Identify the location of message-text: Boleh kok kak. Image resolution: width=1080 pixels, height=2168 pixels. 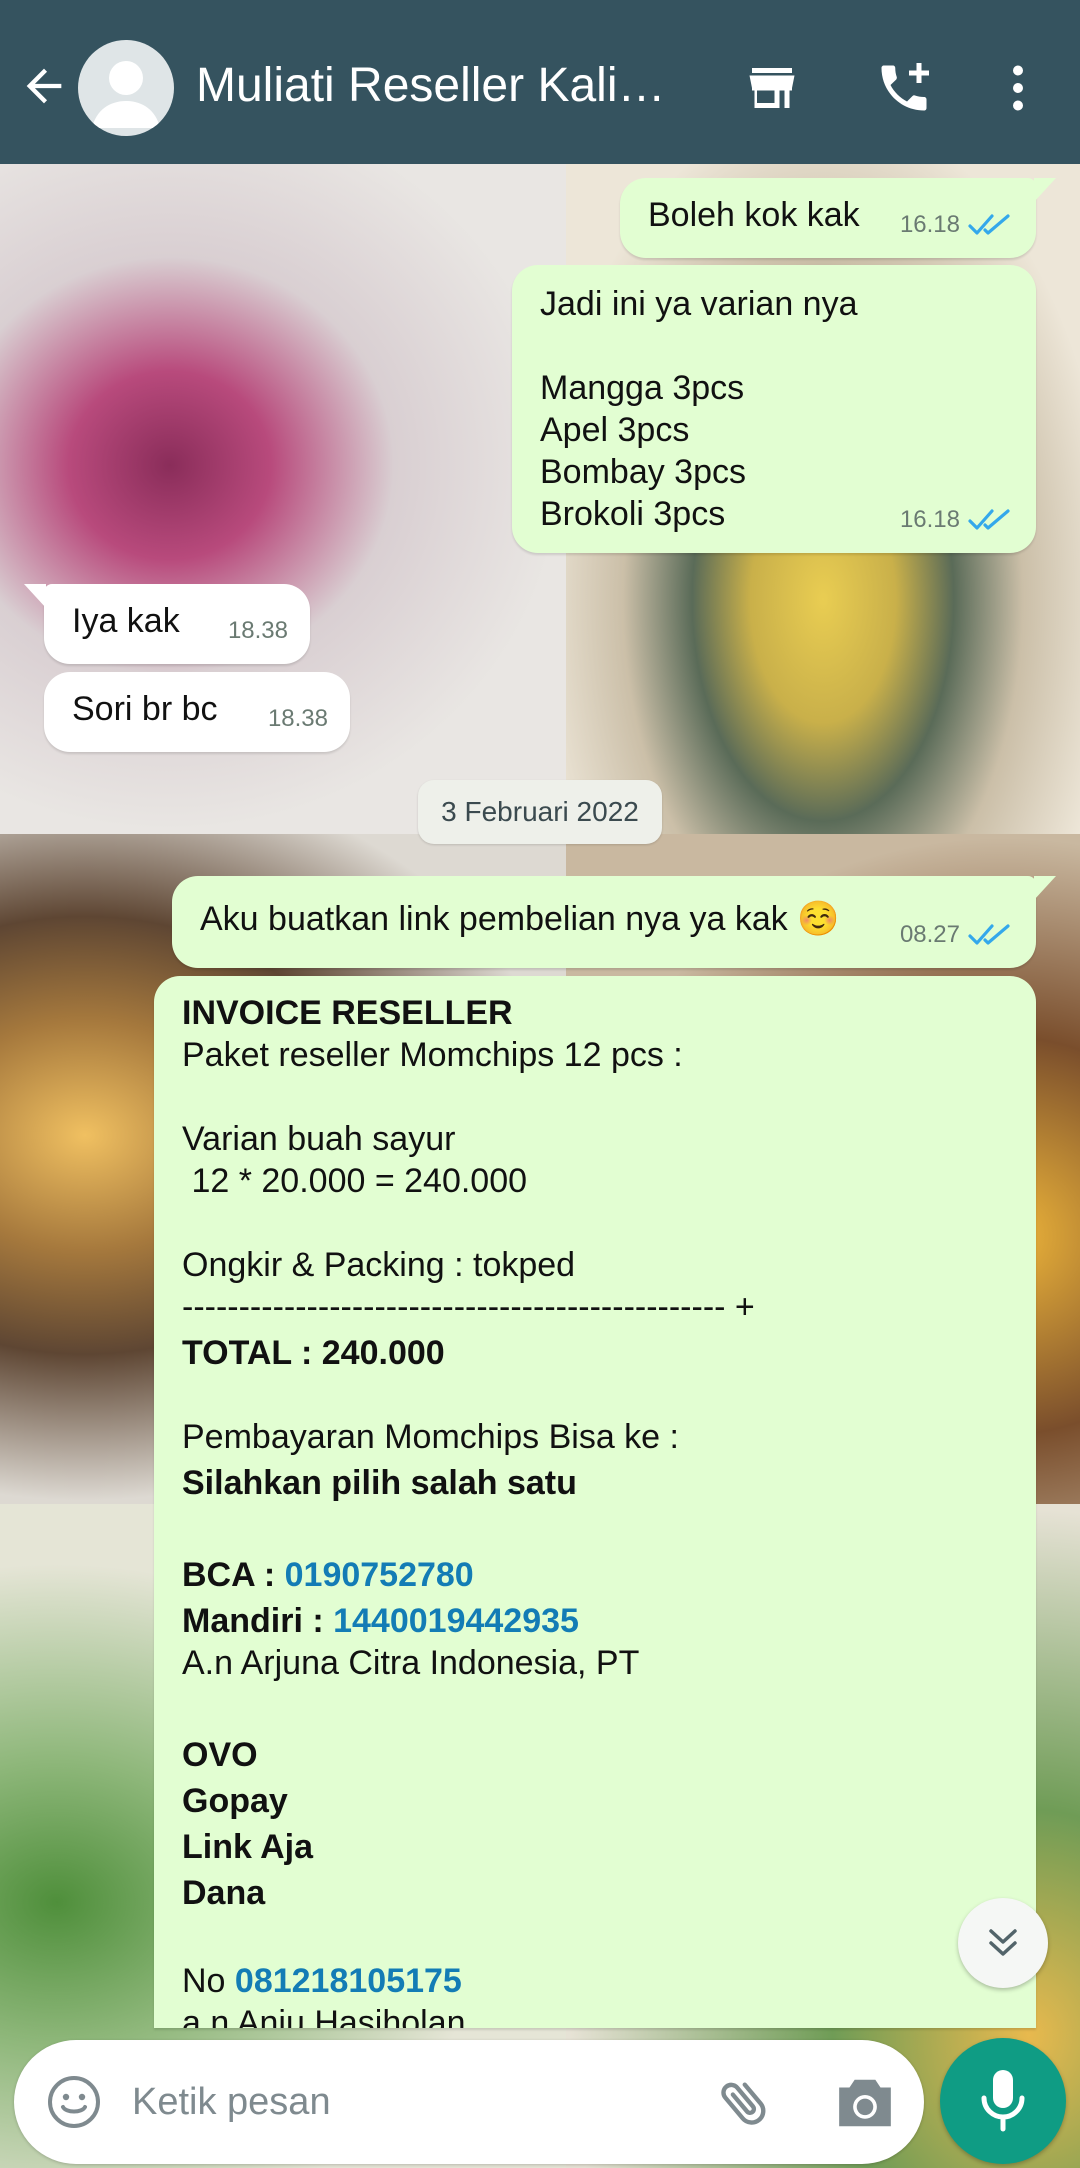
(754, 215).